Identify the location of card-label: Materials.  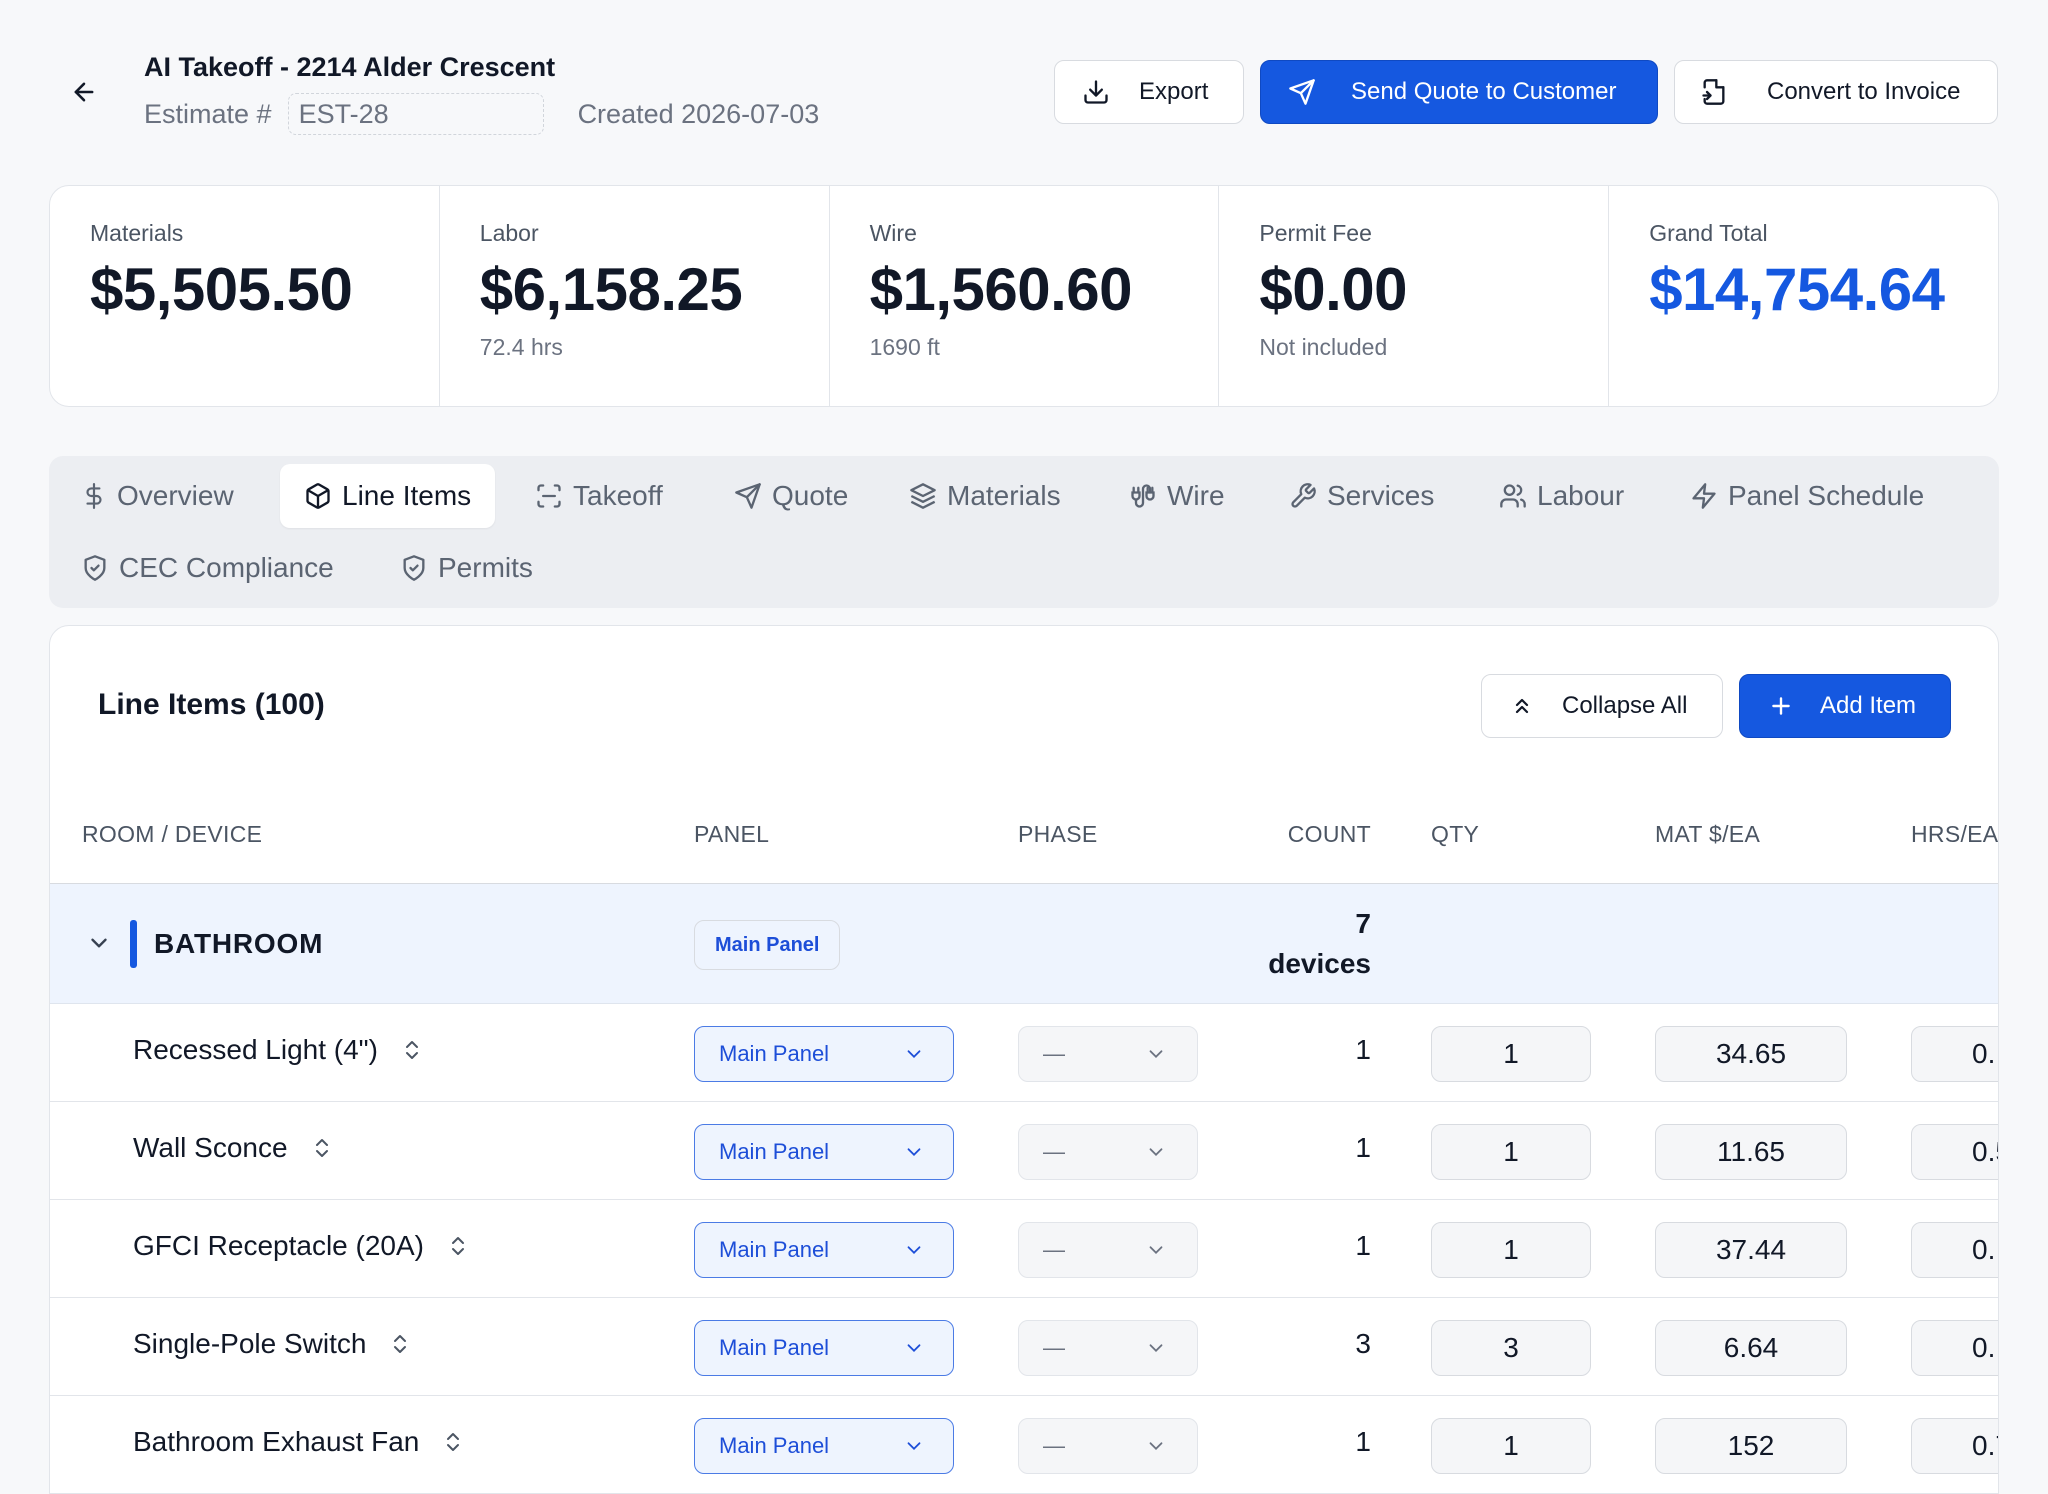
(137, 233).